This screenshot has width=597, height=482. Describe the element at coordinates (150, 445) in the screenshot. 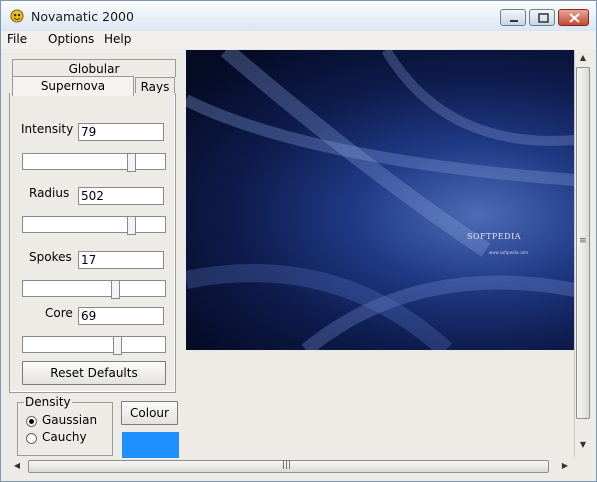

I see `colour-swatch` at that location.